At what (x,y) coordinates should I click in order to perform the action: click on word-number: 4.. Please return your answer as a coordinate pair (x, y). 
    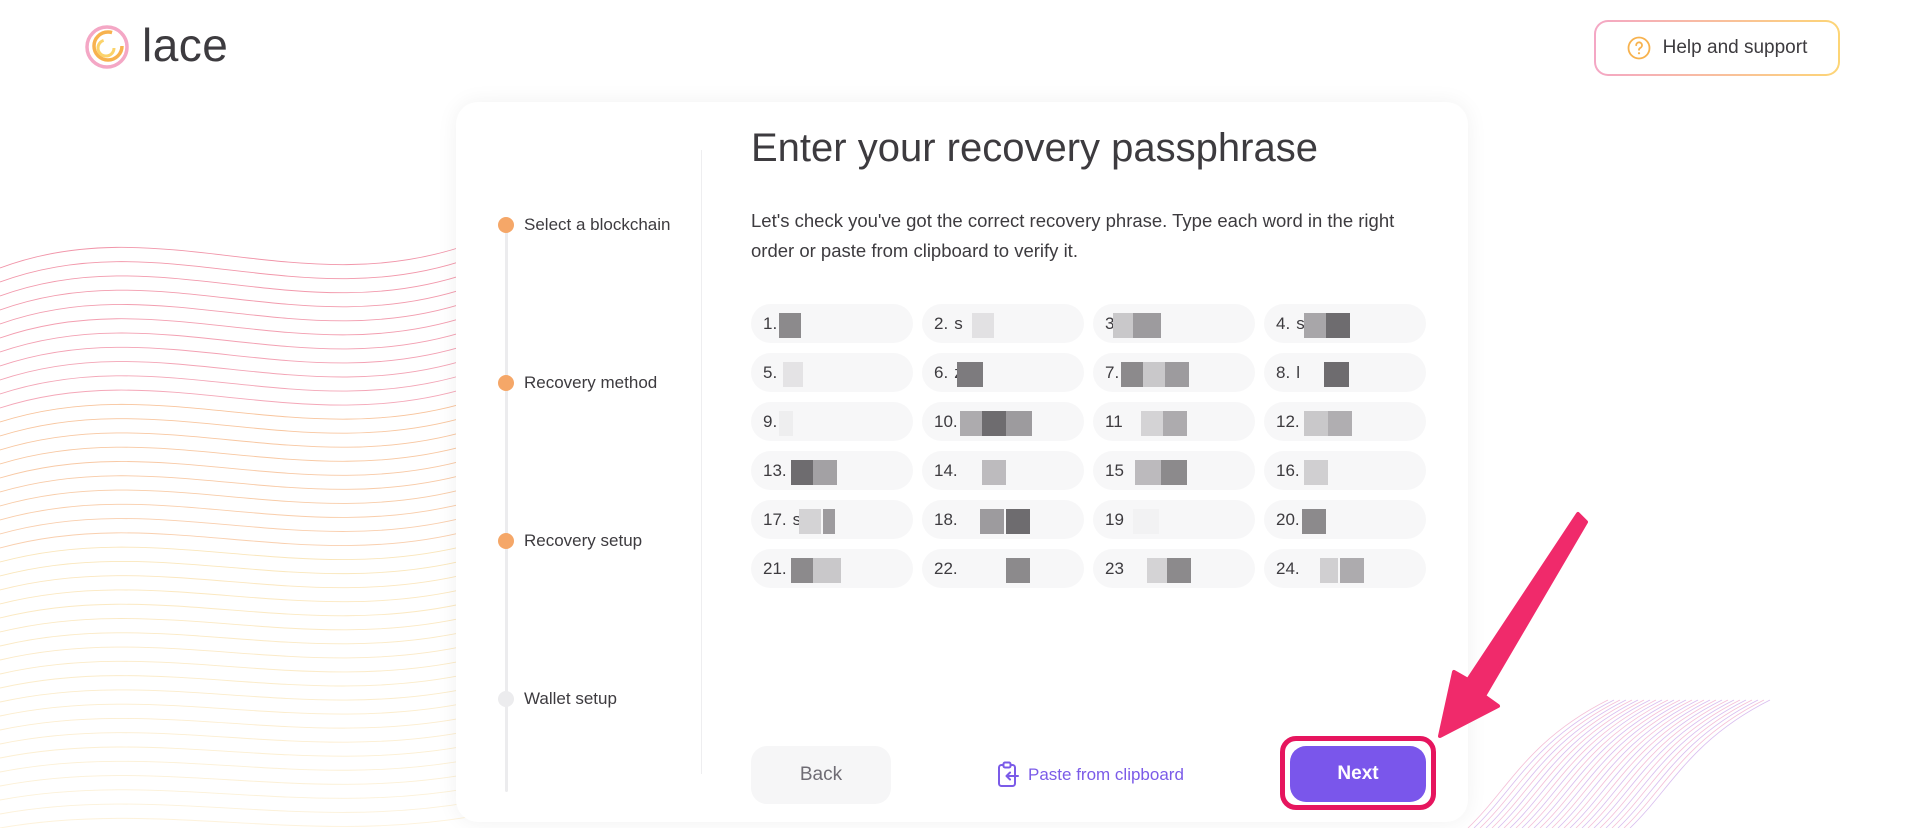
    Looking at the image, I should click on (1283, 323).